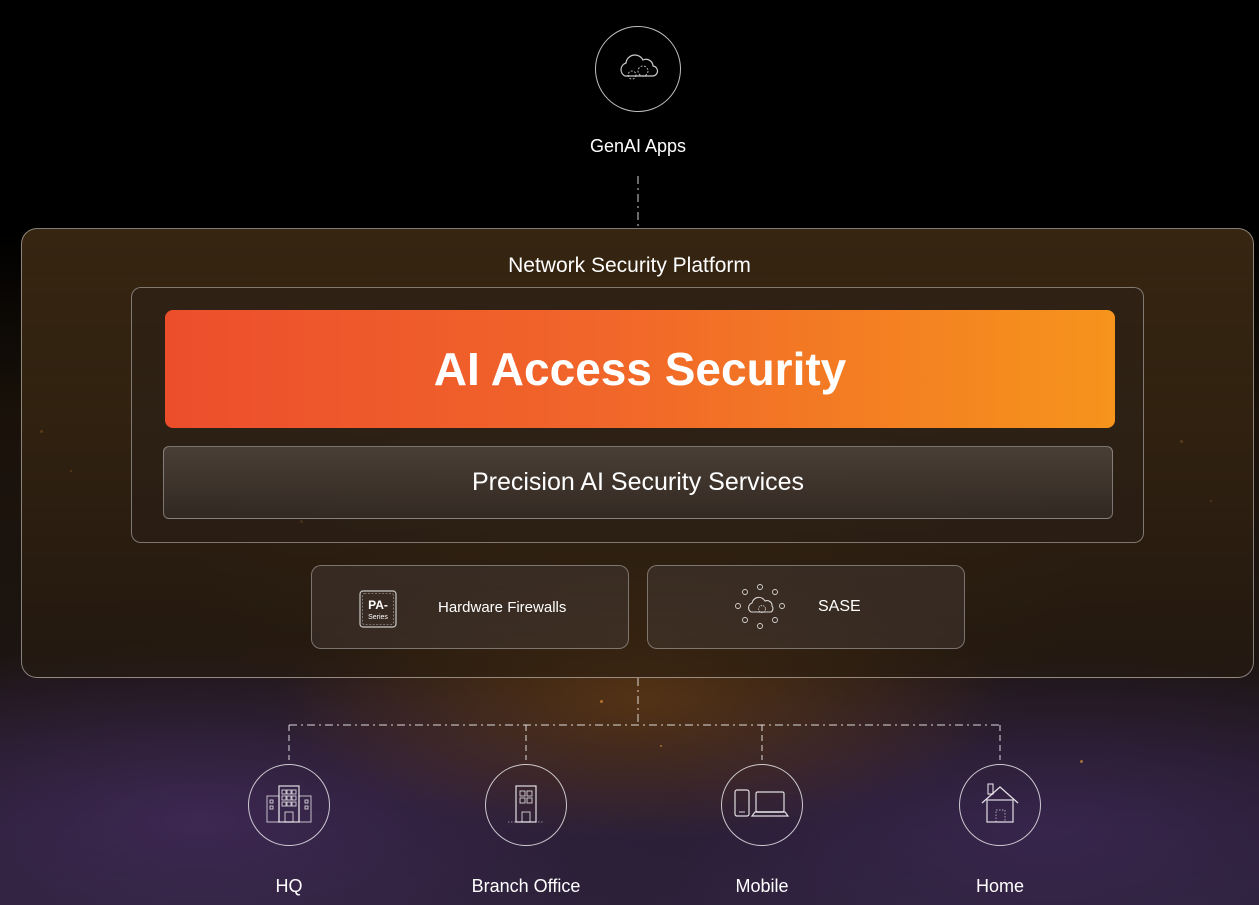 This screenshot has height=905, width=1259. What do you see at coordinates (839, 606) in the screenshot?
I see `sase-label: SASE` at bounding box center [839, 606].